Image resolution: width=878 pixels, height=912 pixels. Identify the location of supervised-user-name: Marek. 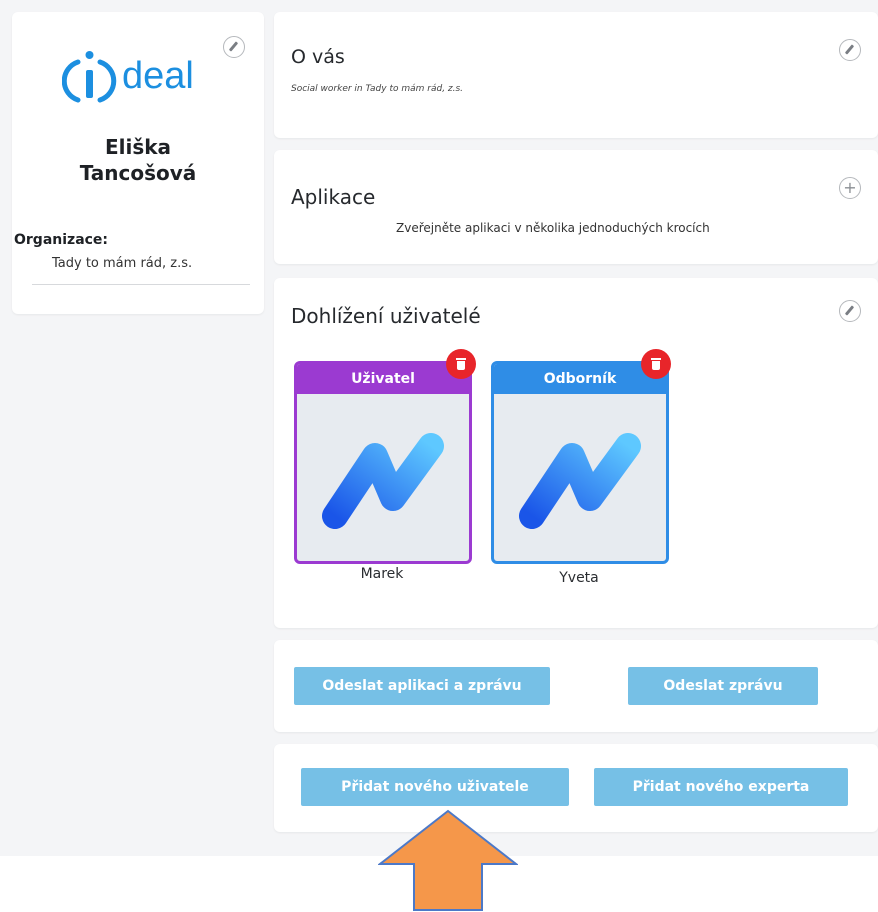
(382, 574).